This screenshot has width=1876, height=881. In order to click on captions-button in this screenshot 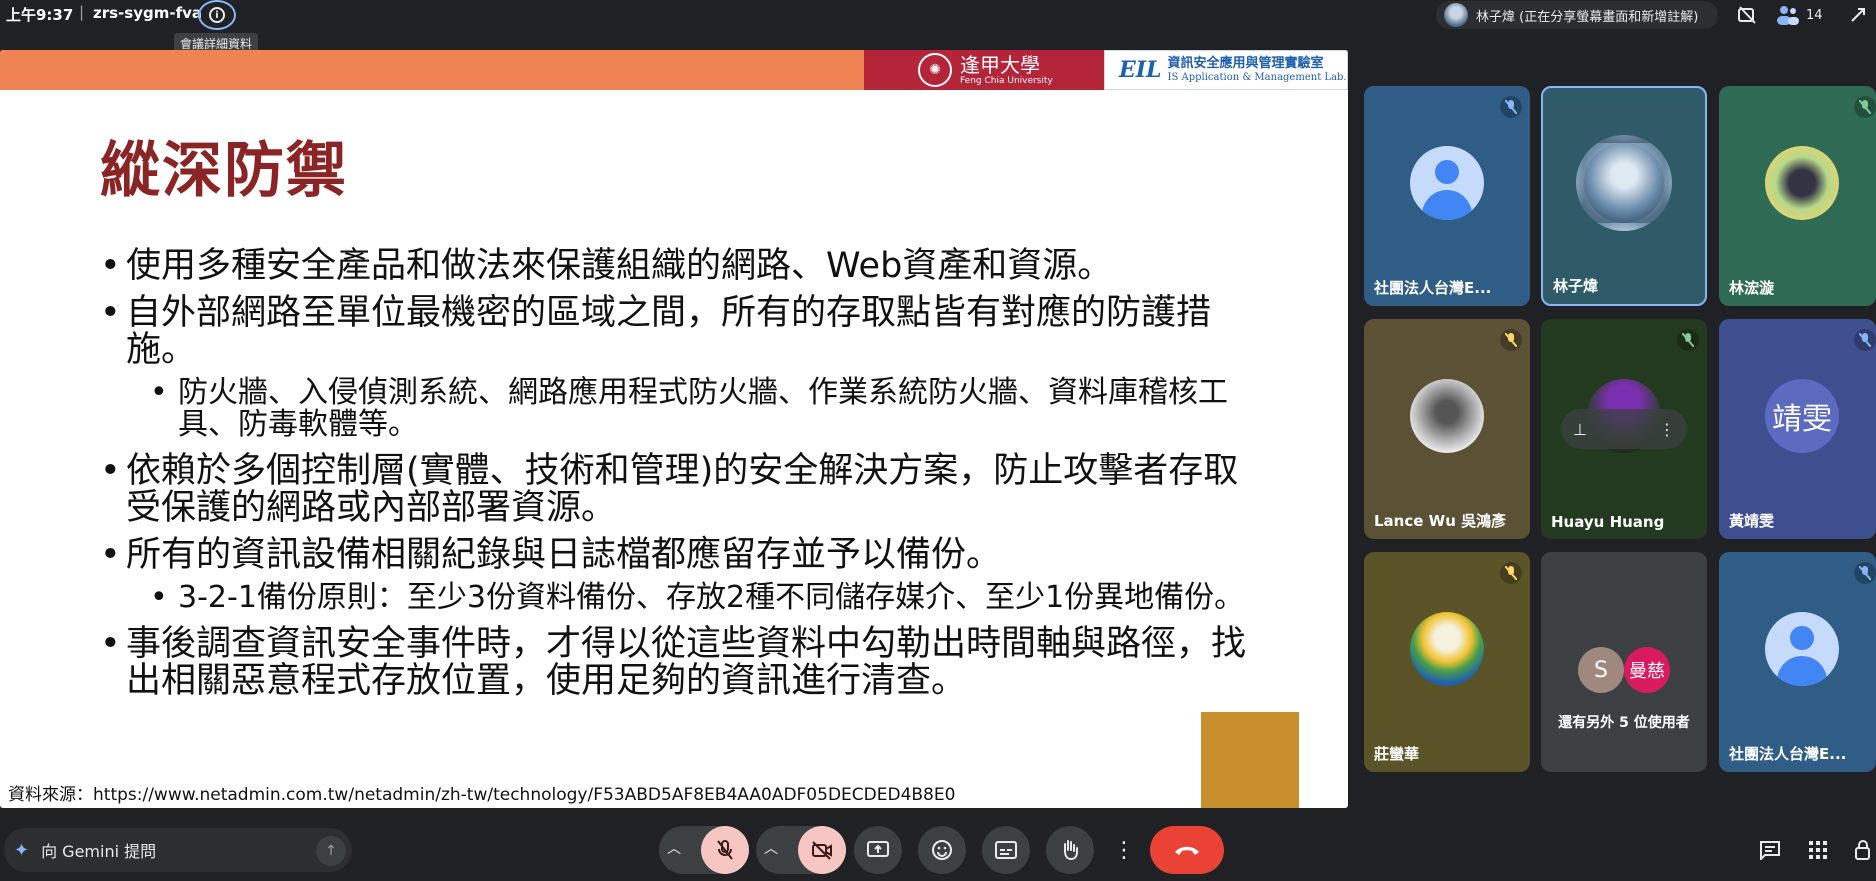, I will do `click(1006, 850)`.